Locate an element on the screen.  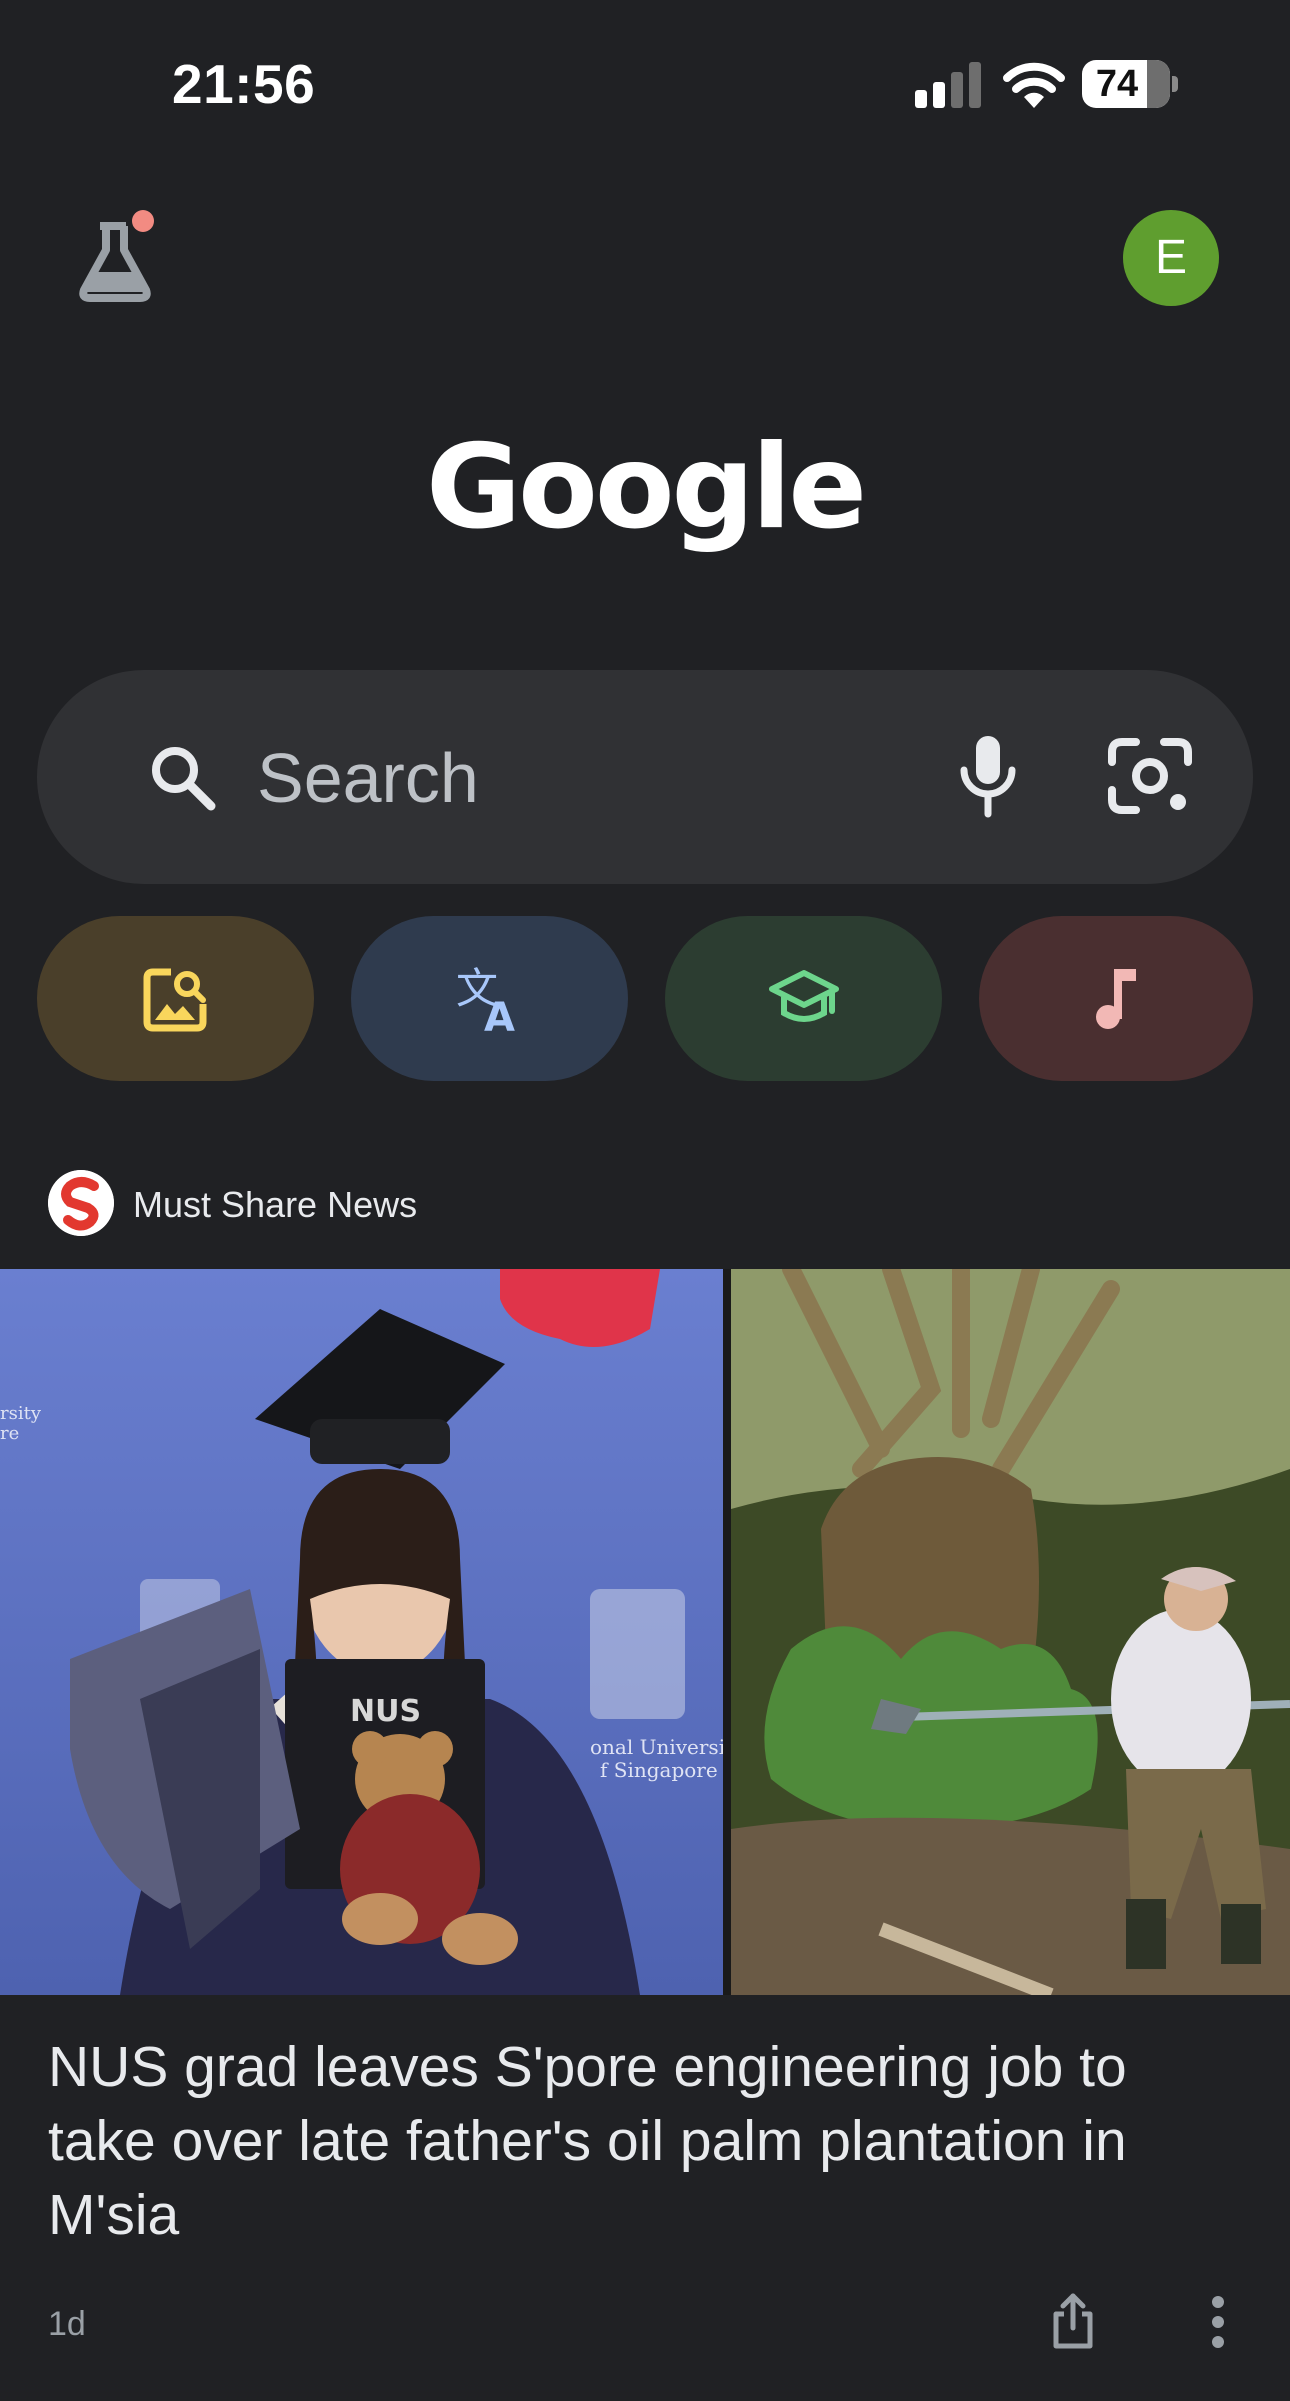
chip-translate: 文 A is located at coordinates (489, 998).